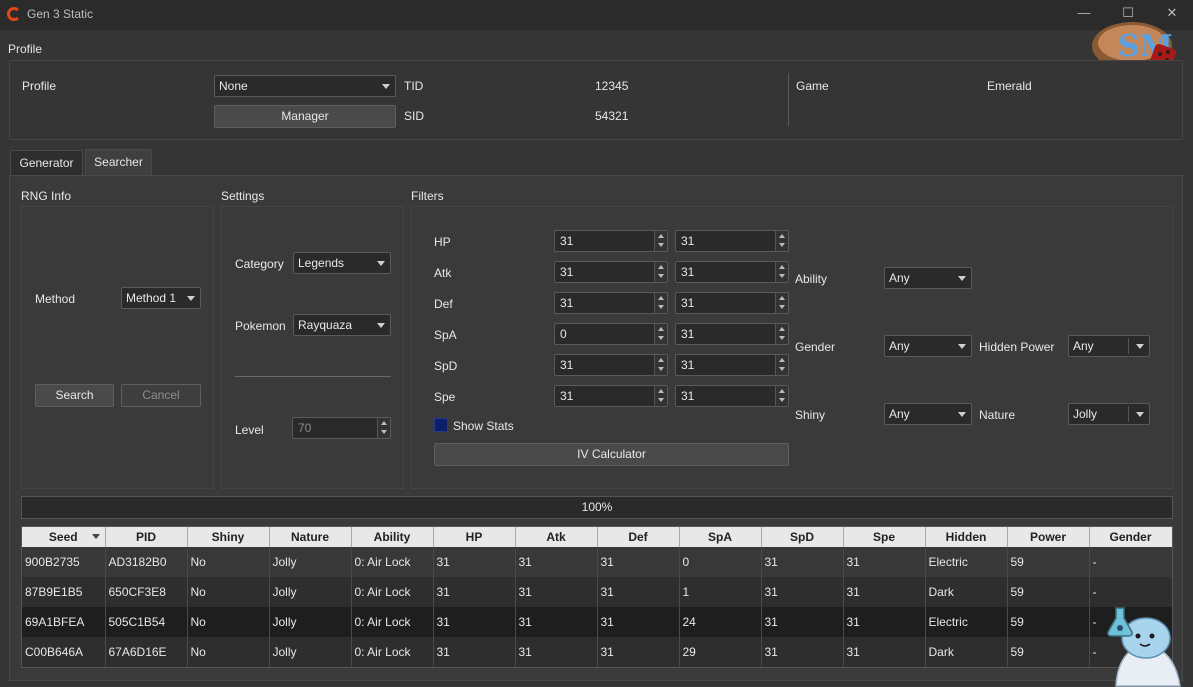 The width and height of the screenshot is (1193, 687). Describe the element at coordinates (228, 537) in the screenshot. I see `header-shiny: Shiny` at that location.